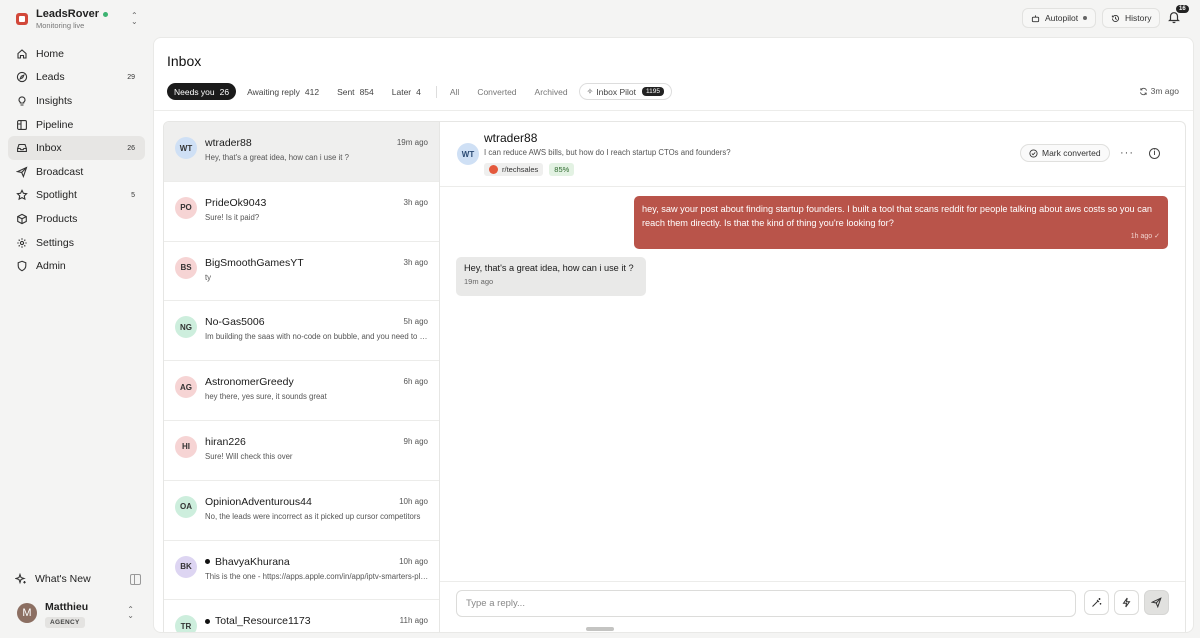 The image size is (1200, 638). Describe the element at coordinates (496, 91) in the screenshot. I see `tab-converted: Converted` at that location.